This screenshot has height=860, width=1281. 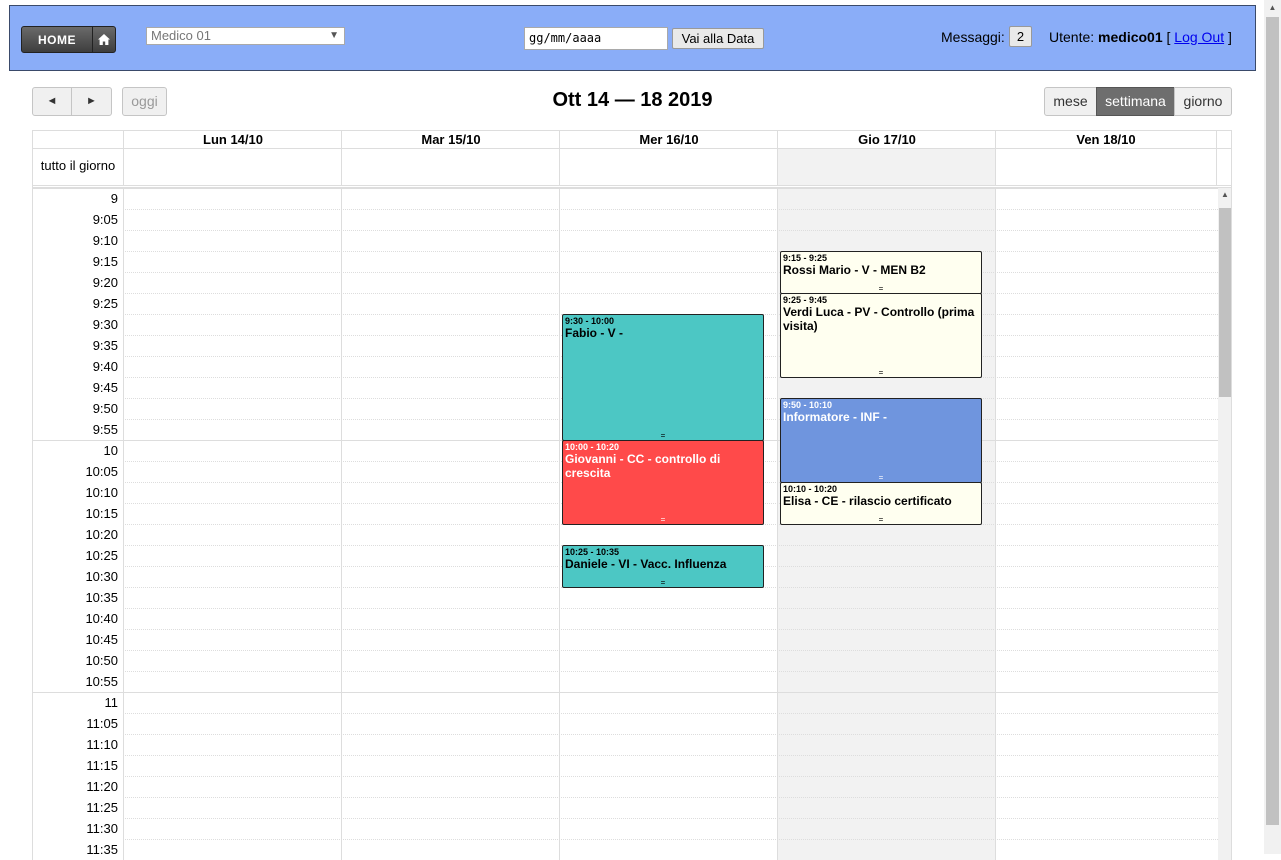 I want to click on user-info: Utente: medico01 [ Log Out ], so click(x=1140, y=37).